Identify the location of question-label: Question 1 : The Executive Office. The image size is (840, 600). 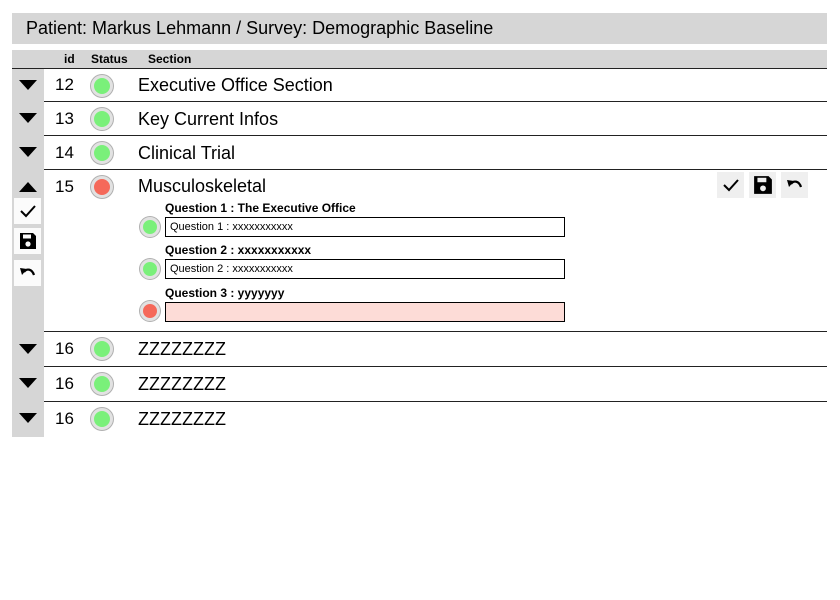
(260, 208).